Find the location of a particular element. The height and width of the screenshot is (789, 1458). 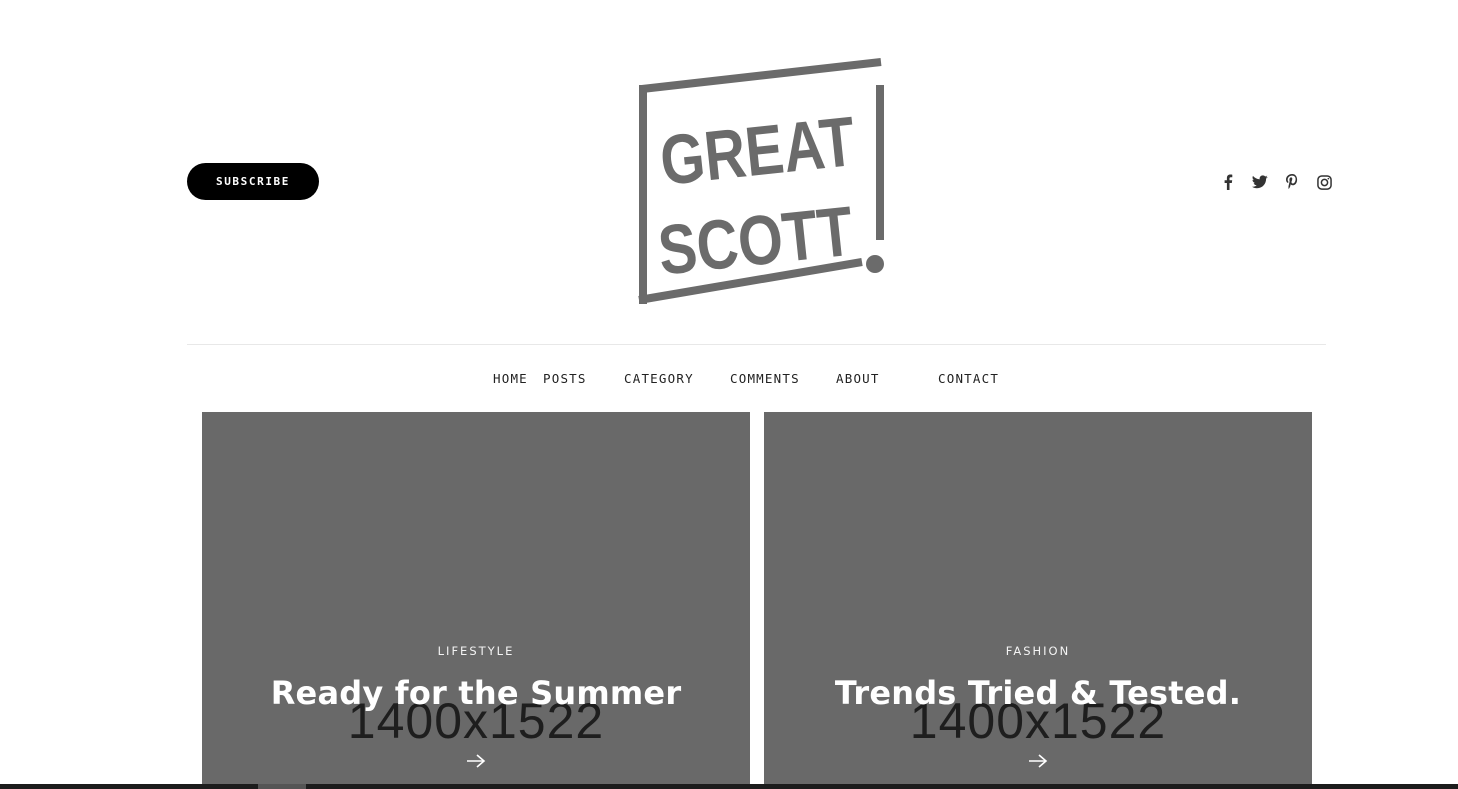

scrollbar-thumb is located at coordinates (282, 786).